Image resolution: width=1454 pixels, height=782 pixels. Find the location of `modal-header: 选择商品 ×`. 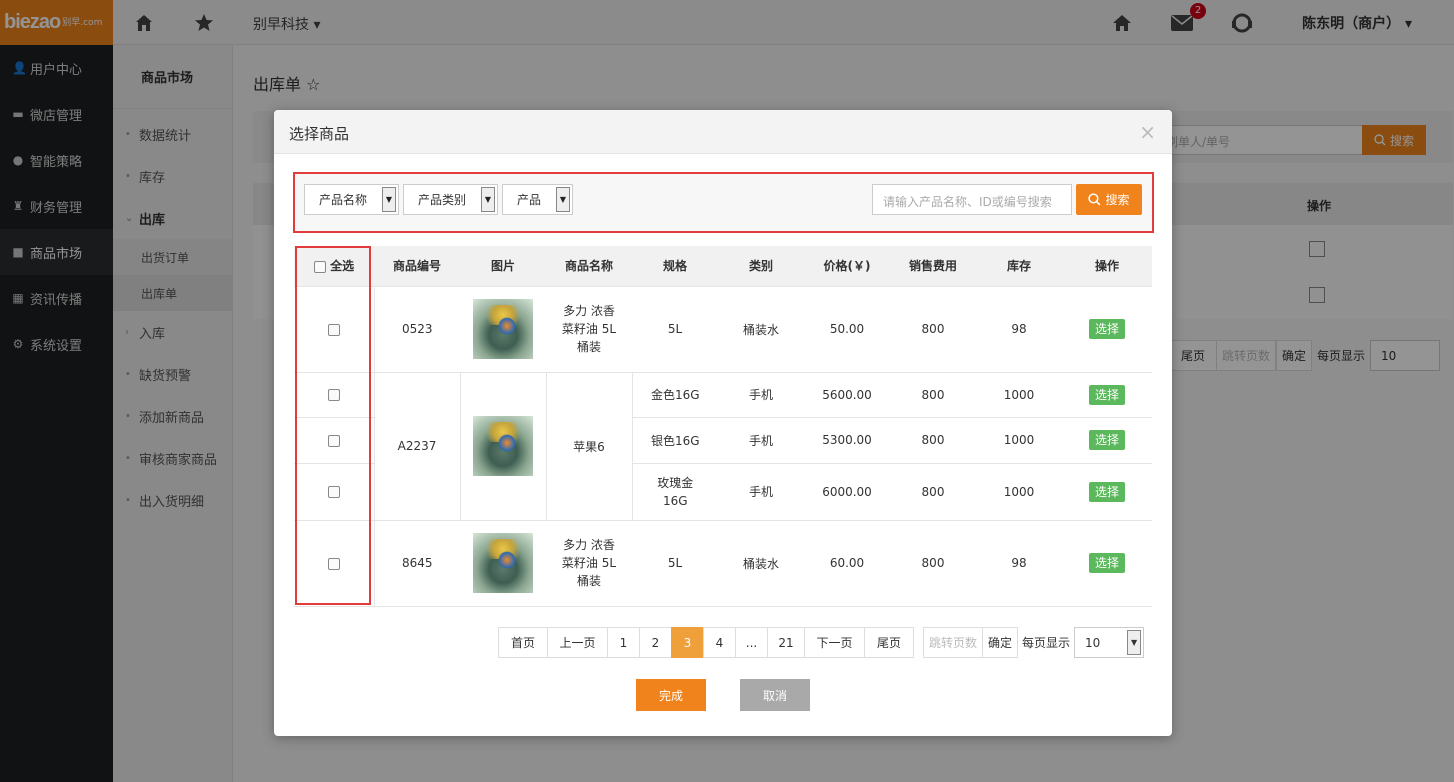

modal-header: 选择商品 × is located at coordinates (723, 132).